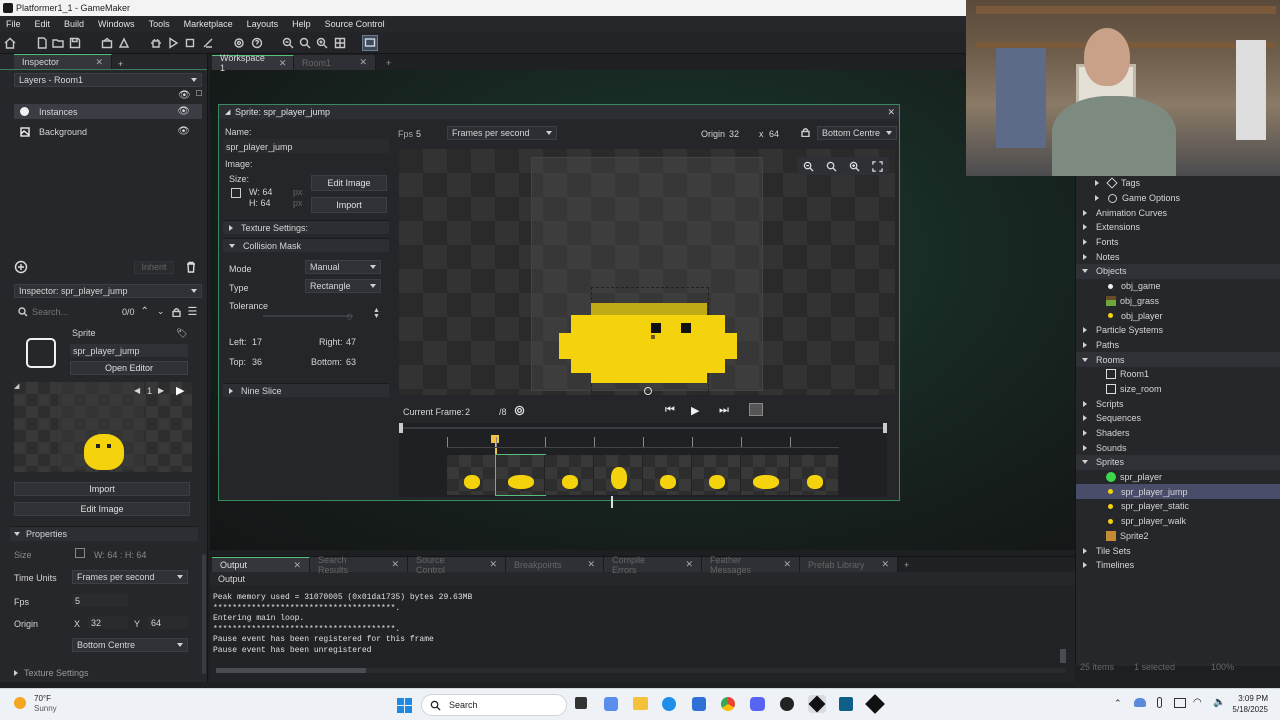 The height and width of the screenshot is (720, 1280). Describe the element at coordinates (495, 439) in the screenshot. I see `playhead-handle` at that location.